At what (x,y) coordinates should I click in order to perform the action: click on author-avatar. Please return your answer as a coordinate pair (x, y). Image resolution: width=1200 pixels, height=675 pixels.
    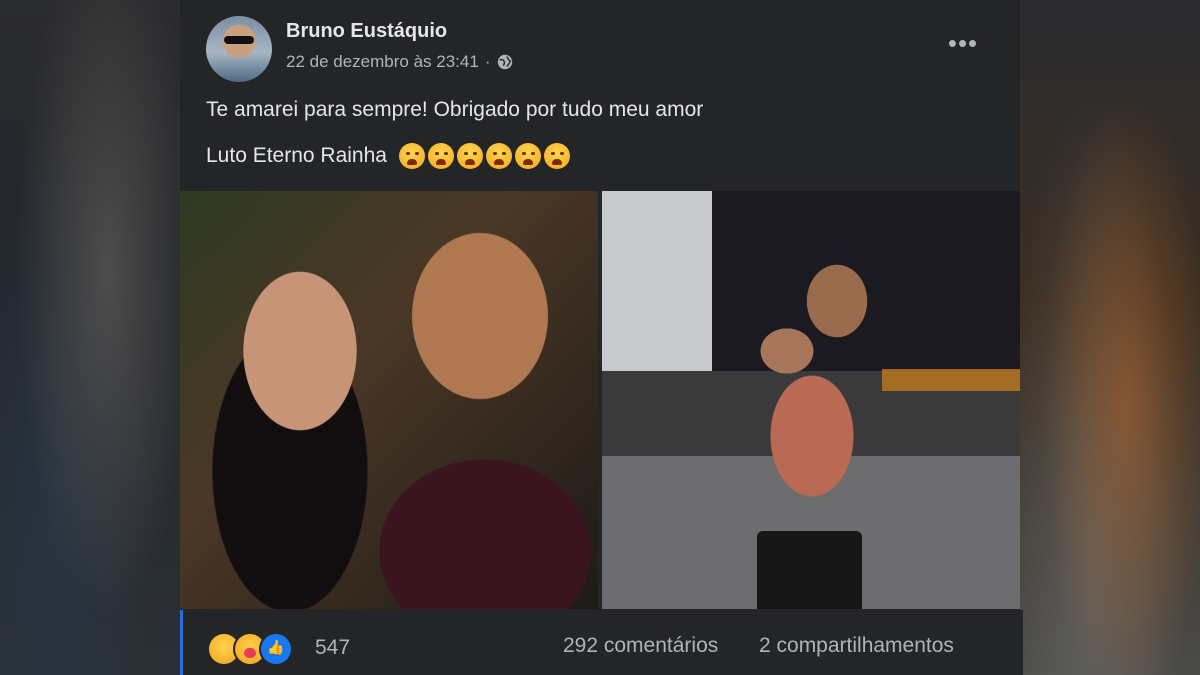
    Looking at the image, I should click on (239, 49).